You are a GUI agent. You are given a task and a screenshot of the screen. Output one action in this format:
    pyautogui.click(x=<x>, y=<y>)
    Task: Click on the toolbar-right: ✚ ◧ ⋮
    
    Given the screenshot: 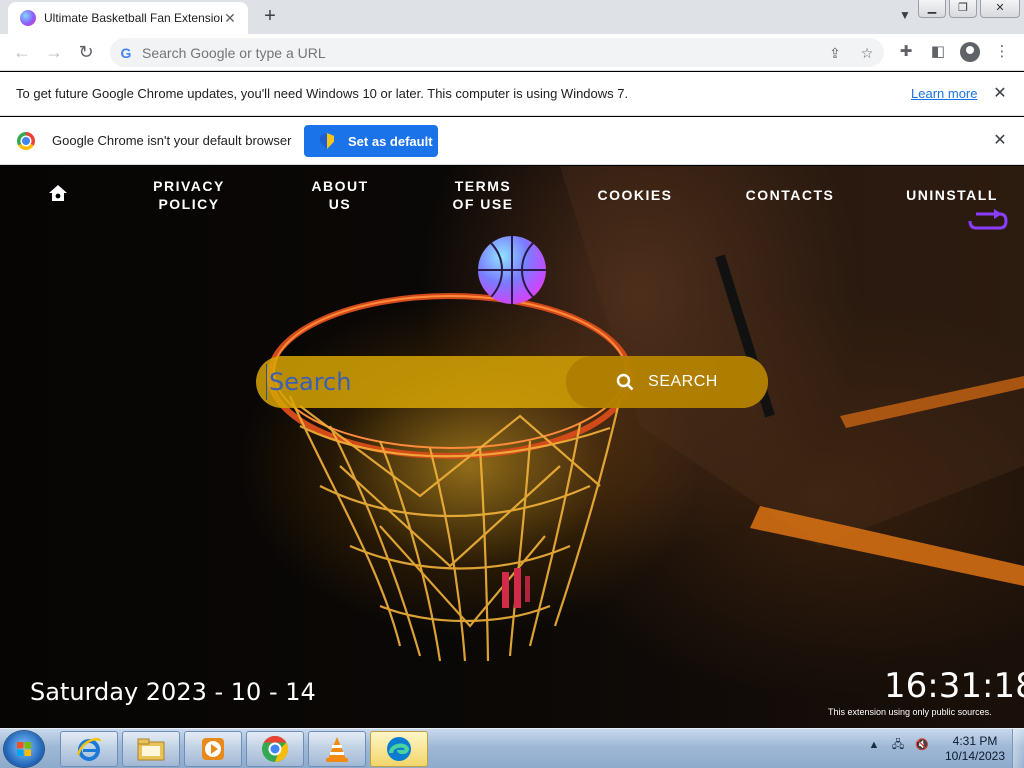 What is the action you would take?
    pyautogui.click(x=958, y=52)
    